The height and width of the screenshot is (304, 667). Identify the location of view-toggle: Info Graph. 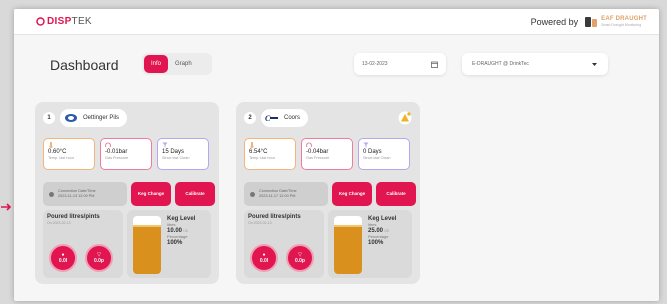
(177, 64).